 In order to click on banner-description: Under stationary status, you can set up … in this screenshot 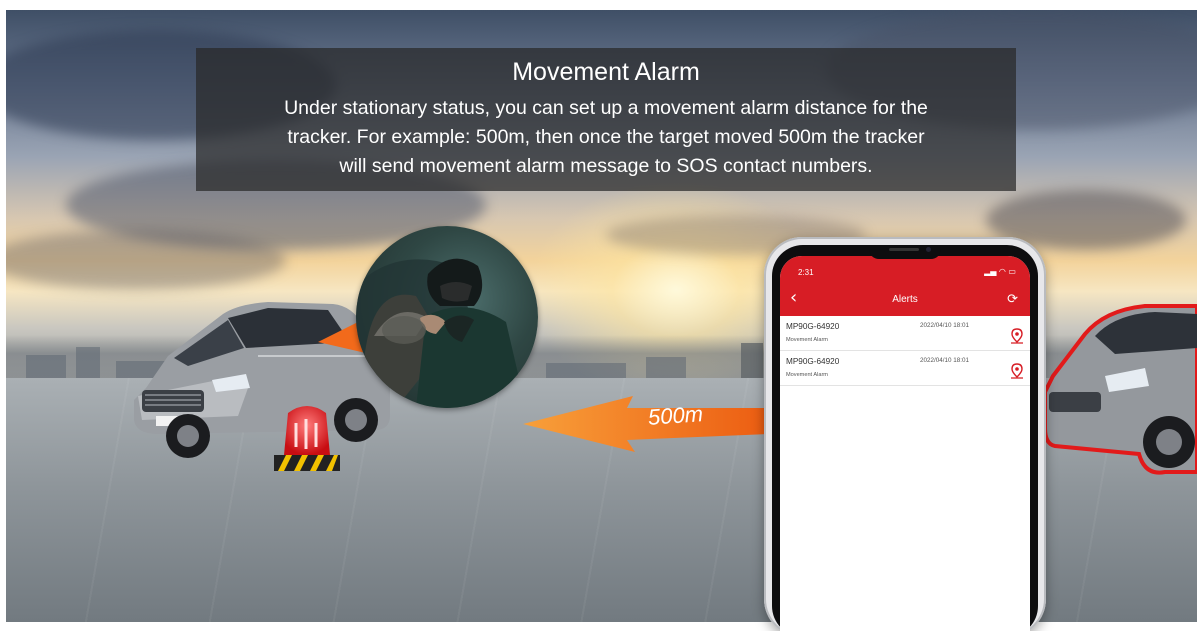, I will do `click(606, 137)`.